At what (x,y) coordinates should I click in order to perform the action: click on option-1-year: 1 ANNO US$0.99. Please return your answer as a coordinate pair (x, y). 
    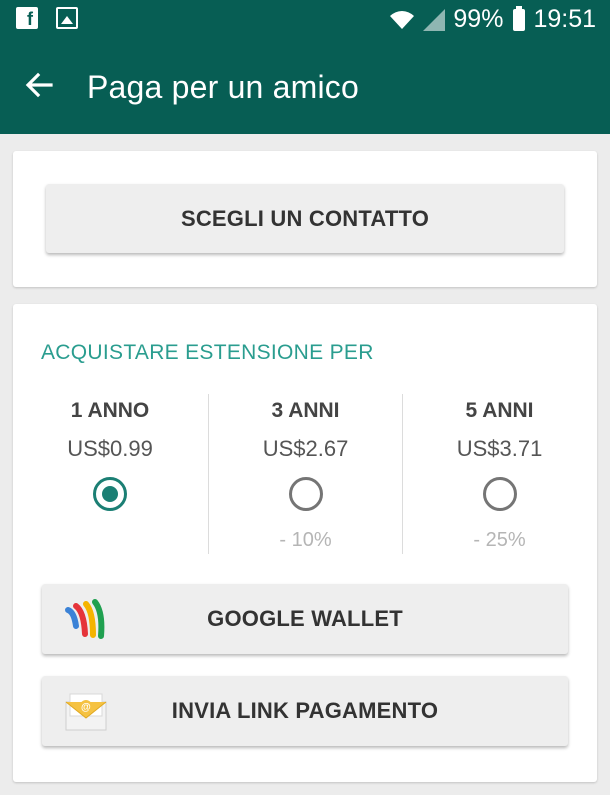
    Looking at the image, I should click on (110, 474).